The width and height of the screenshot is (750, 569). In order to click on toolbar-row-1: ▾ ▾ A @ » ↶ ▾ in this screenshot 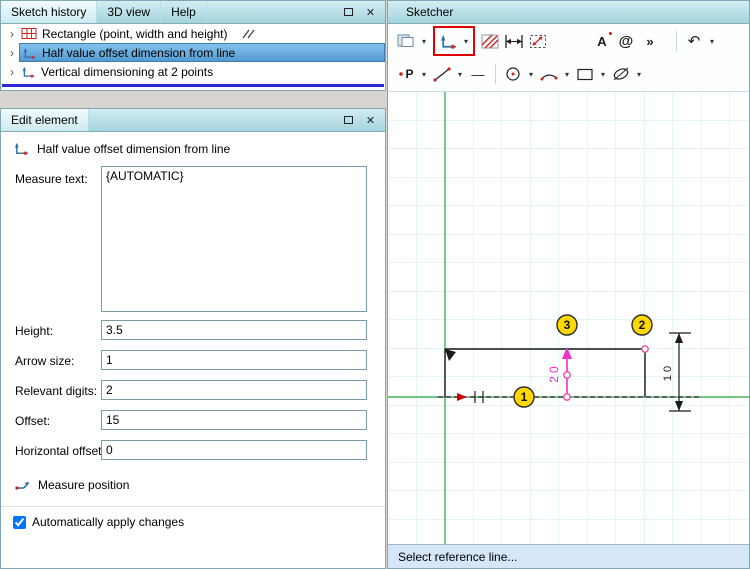, I will do `click(568, 41)`.